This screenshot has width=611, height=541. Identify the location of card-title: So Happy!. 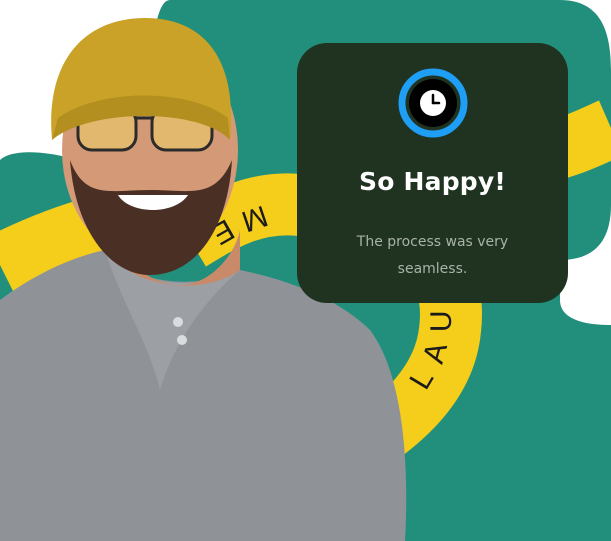
(432, 181).